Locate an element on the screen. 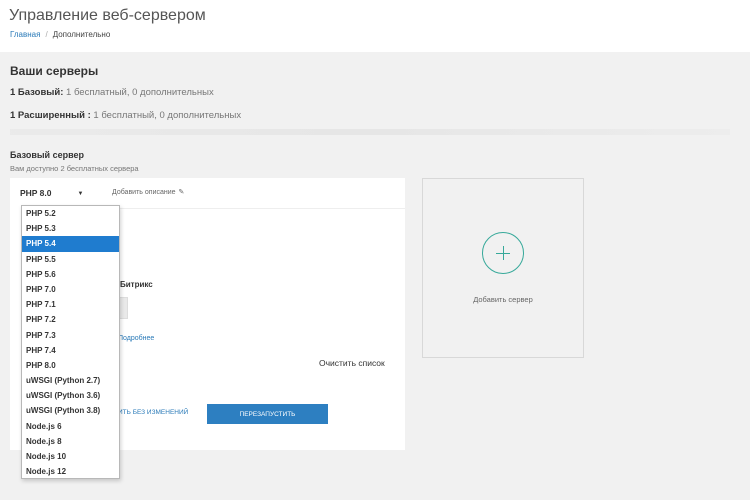 The height and width of the screenshot is (500, 750). dropdown-option: PHP 8.0 is located at coordinates (70, 365).